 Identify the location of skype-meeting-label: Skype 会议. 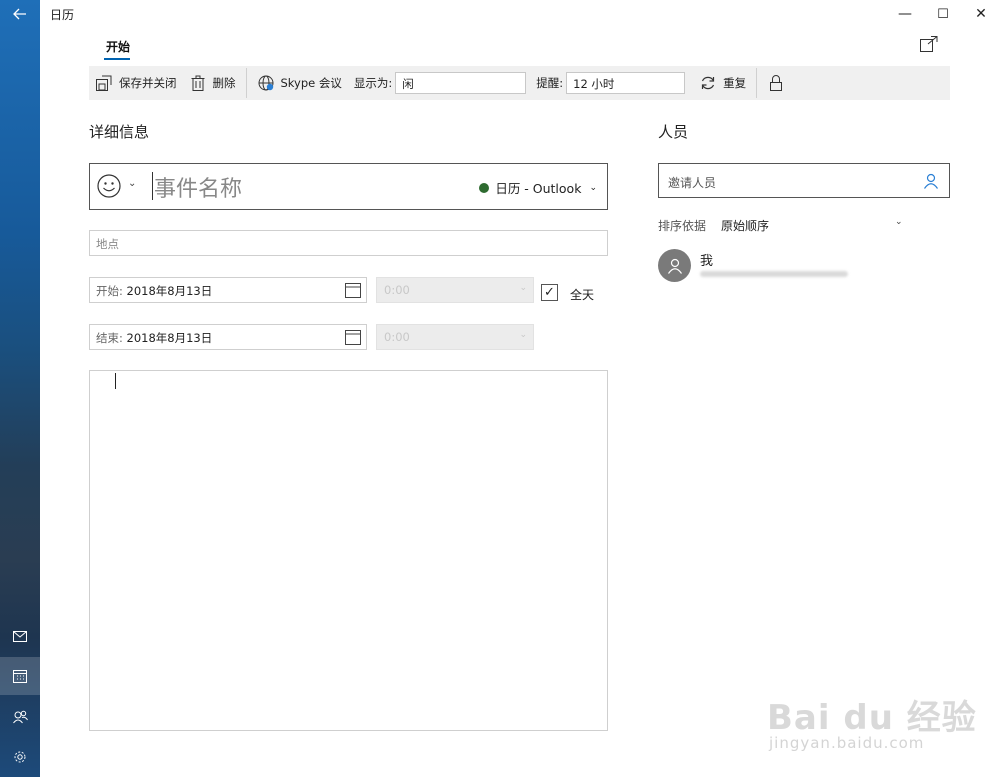
(311, 83).